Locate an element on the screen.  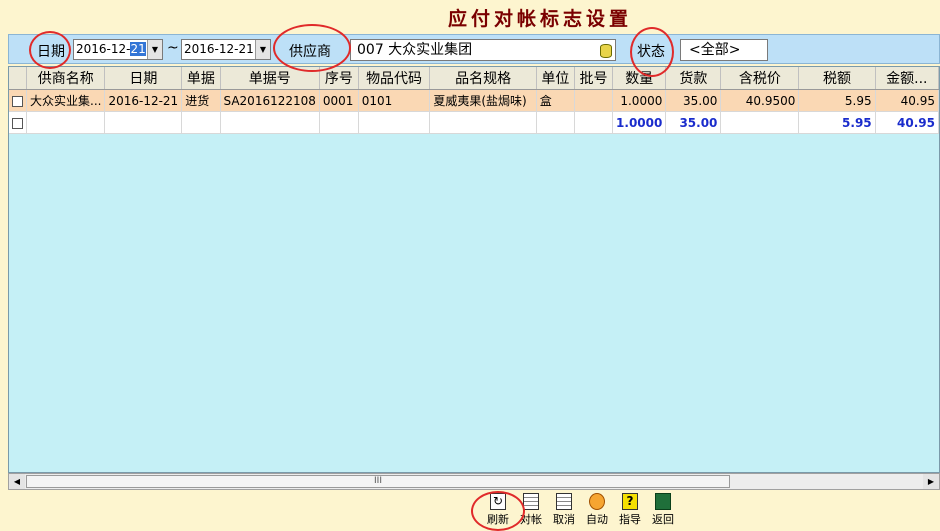
cell-batch is located at coordinates (594, 100).